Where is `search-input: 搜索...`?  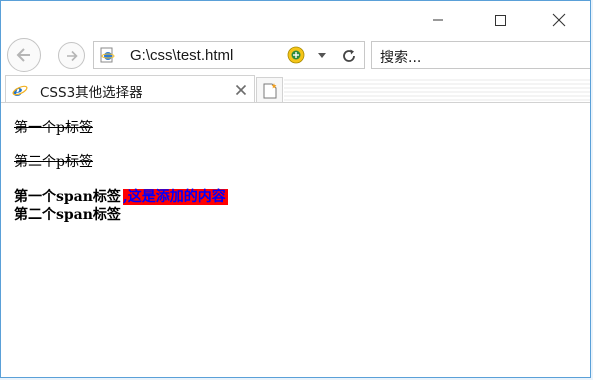
search-input: 搜索... is located at coordinates (400, 57).